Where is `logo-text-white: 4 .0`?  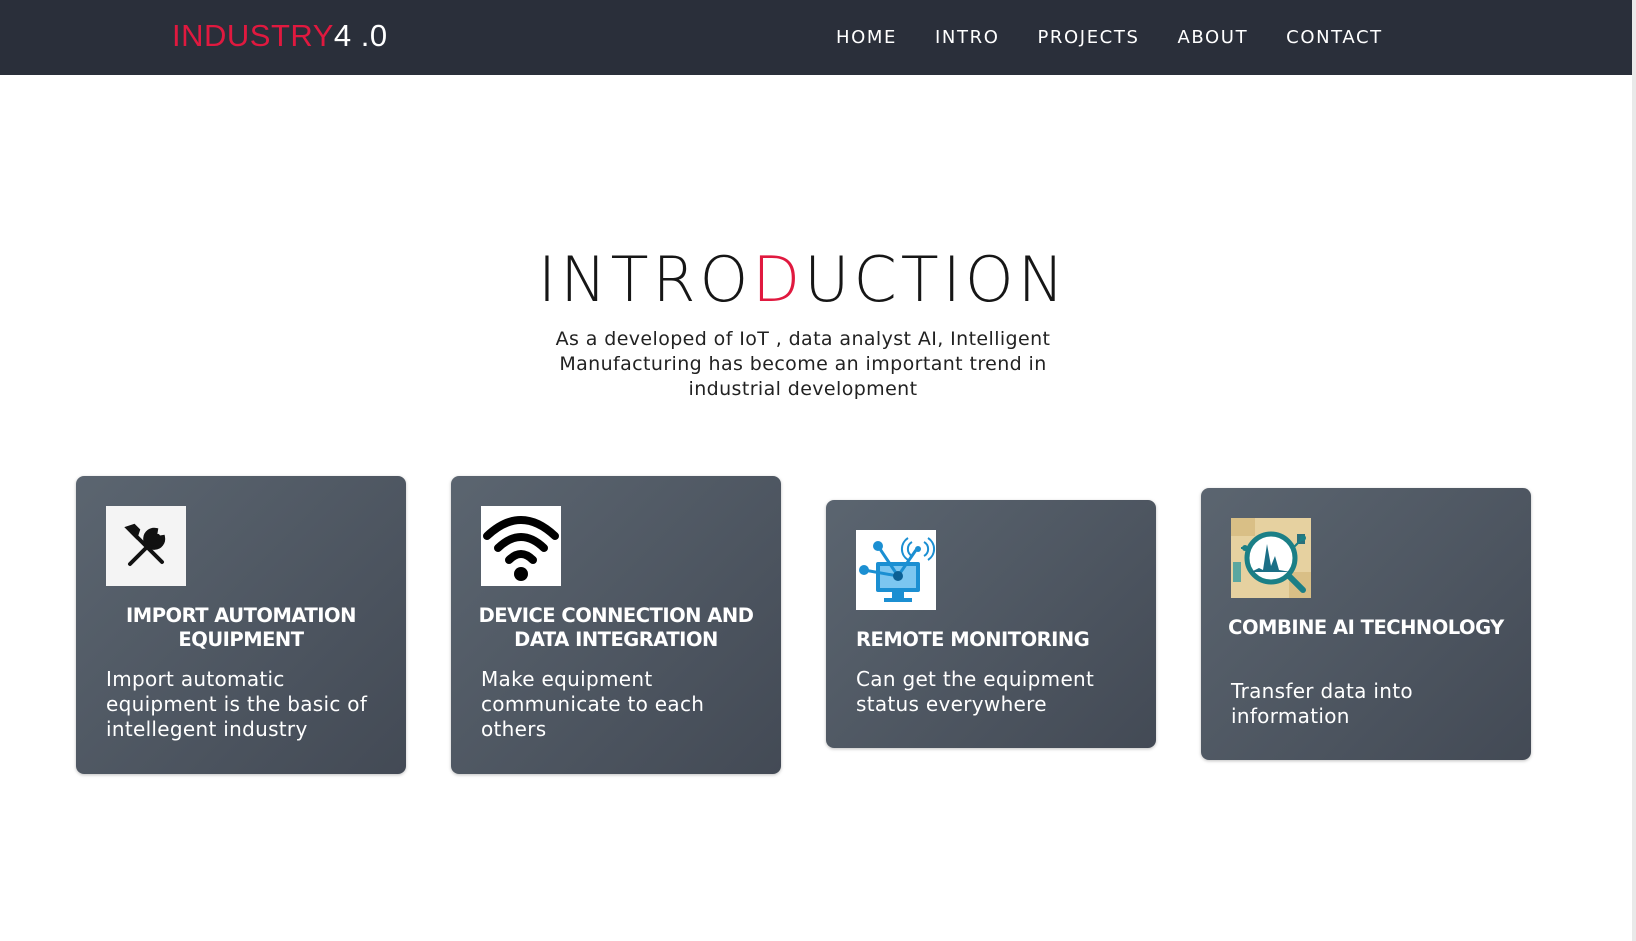 logo-text-white: 4 .0 is located at coordinates (360, 35).